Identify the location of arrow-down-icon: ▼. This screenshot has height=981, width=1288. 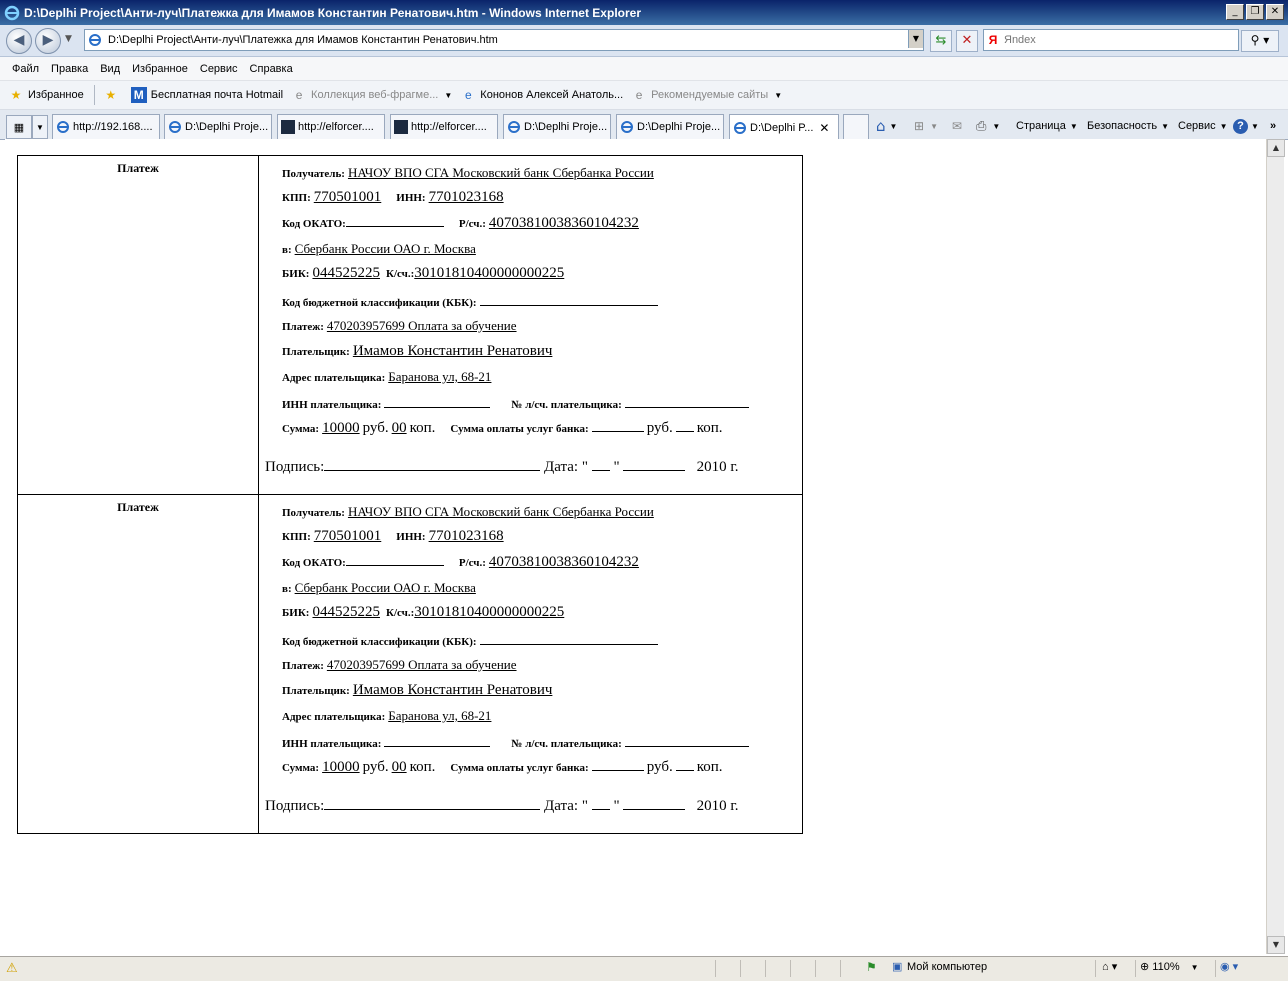
(1276, 944).